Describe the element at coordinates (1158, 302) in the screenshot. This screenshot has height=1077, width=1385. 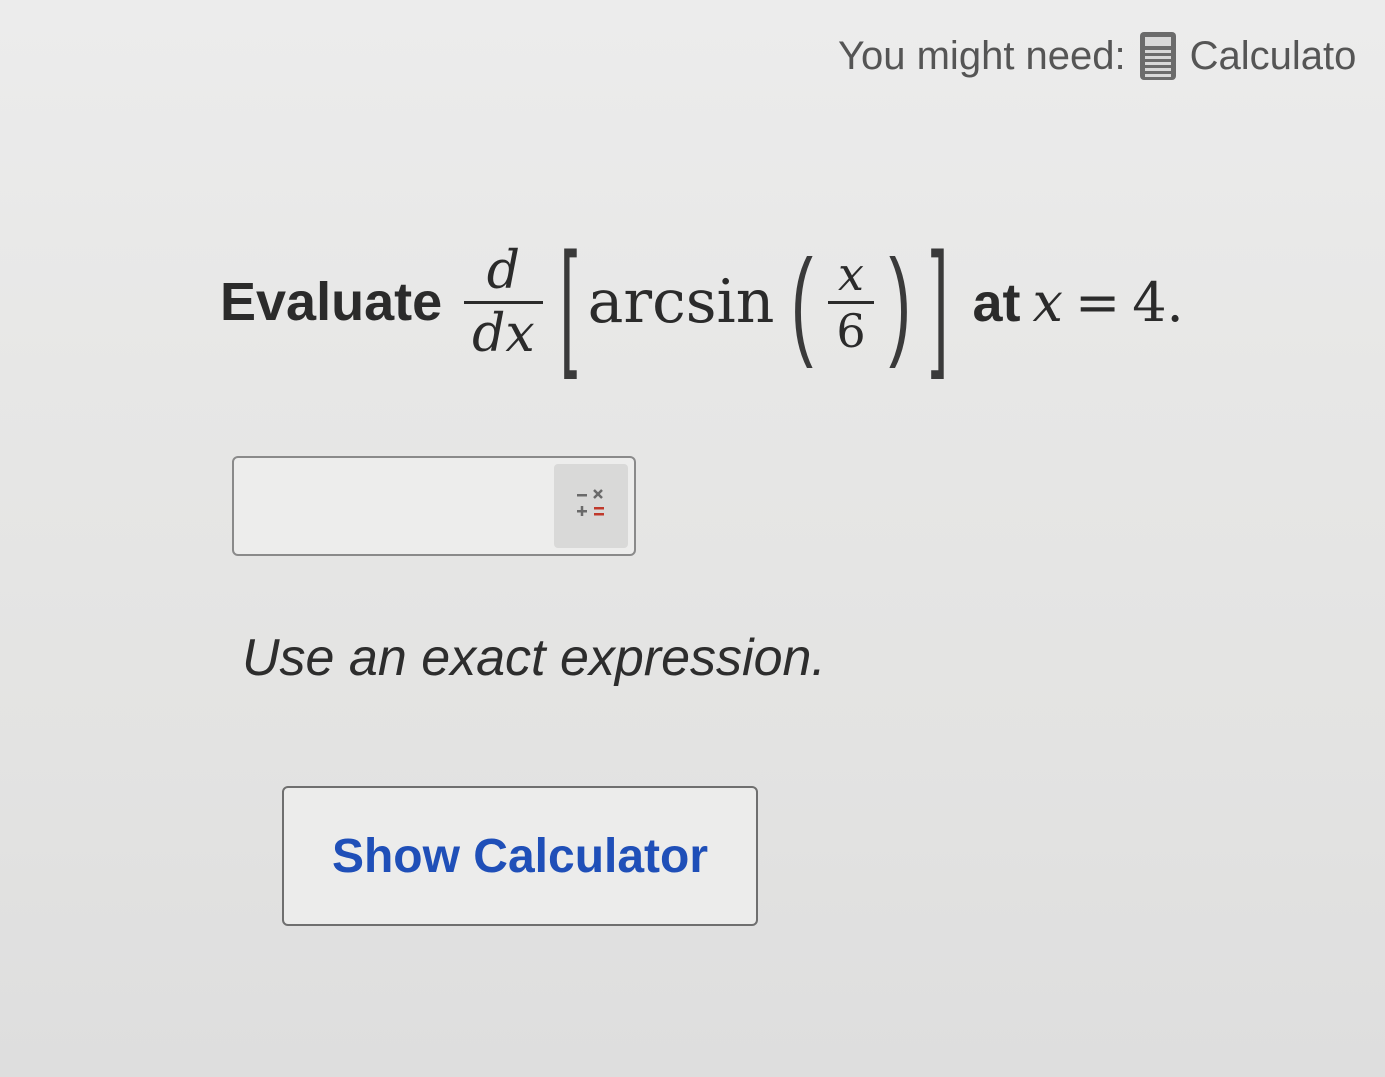
I see `evaluation-value: 4.` at that location.